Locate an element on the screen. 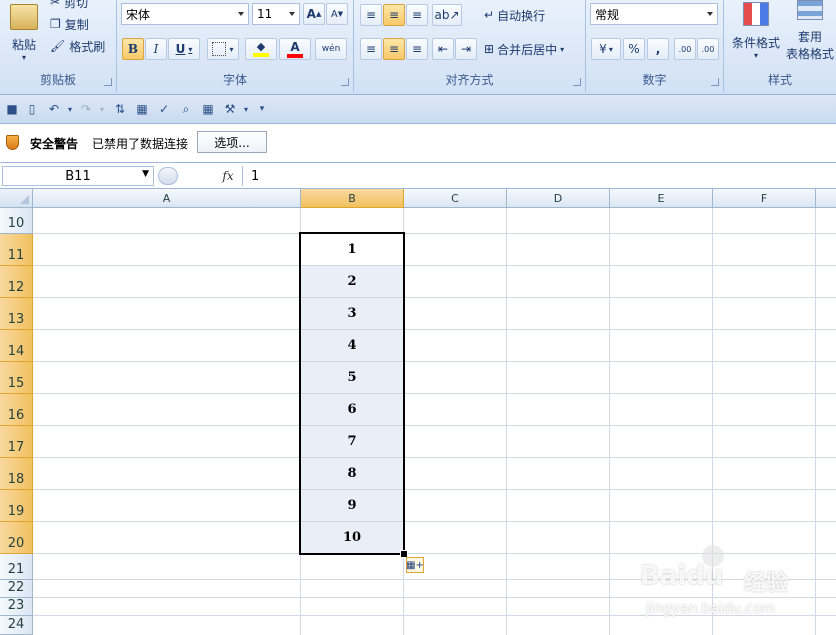 The image size is (836, 635). row-header-11: 11 is located at coordinates (16, 250).